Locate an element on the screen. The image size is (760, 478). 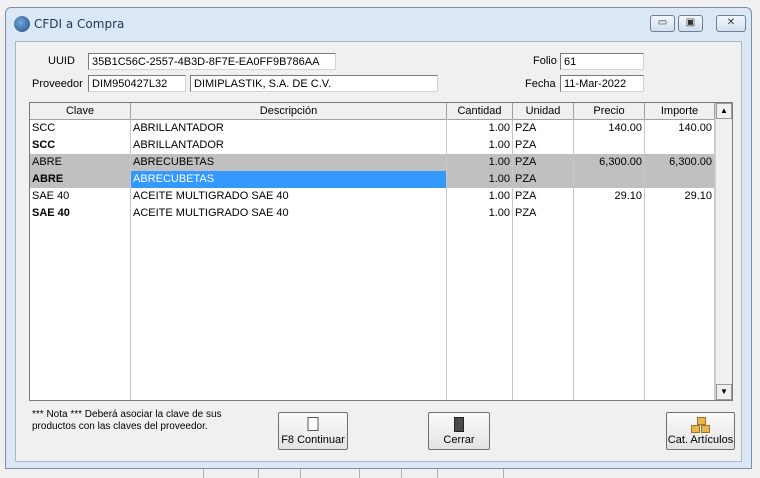
cerrar-label: Cerrar is located at coordinates (459, 440).